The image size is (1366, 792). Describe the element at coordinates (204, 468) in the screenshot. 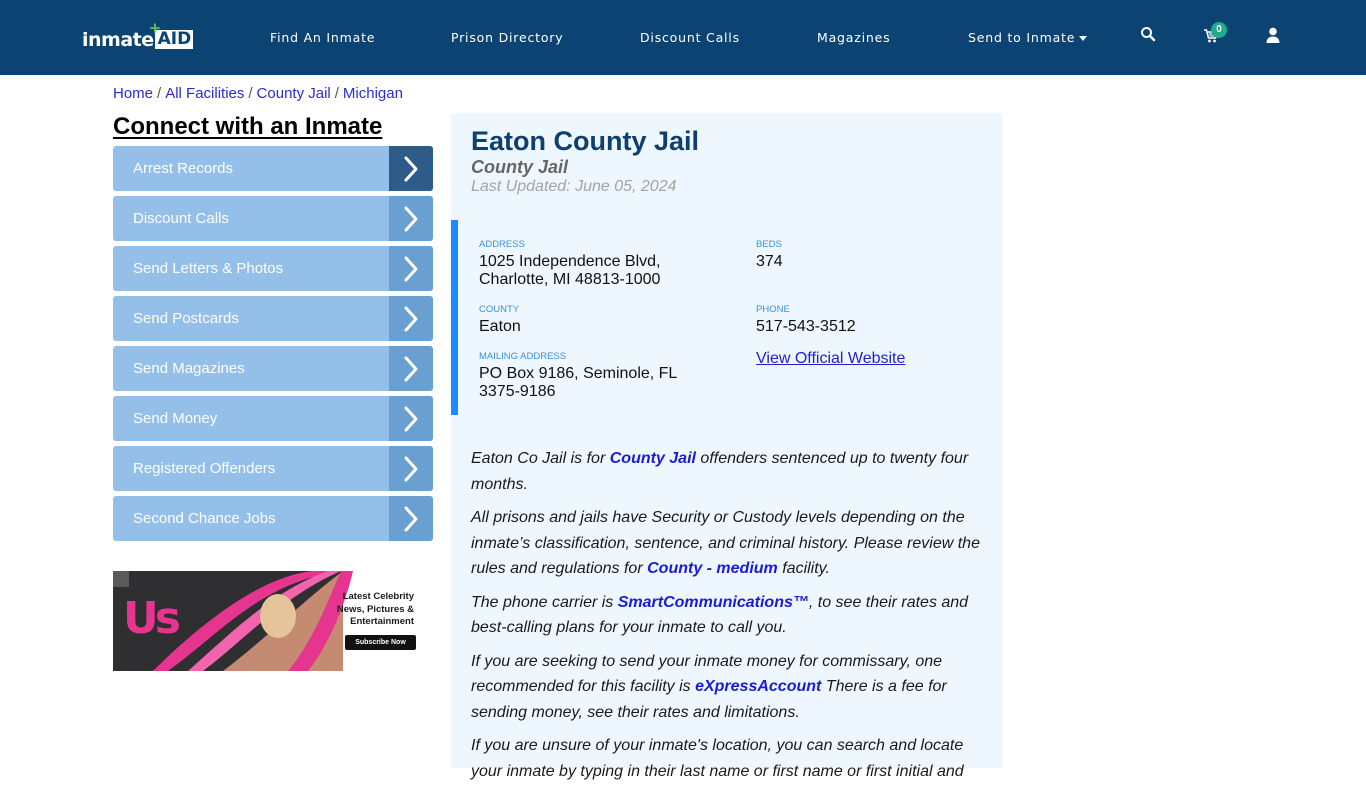

I see `sidebar-item-label: Registered Offenders` at that location.